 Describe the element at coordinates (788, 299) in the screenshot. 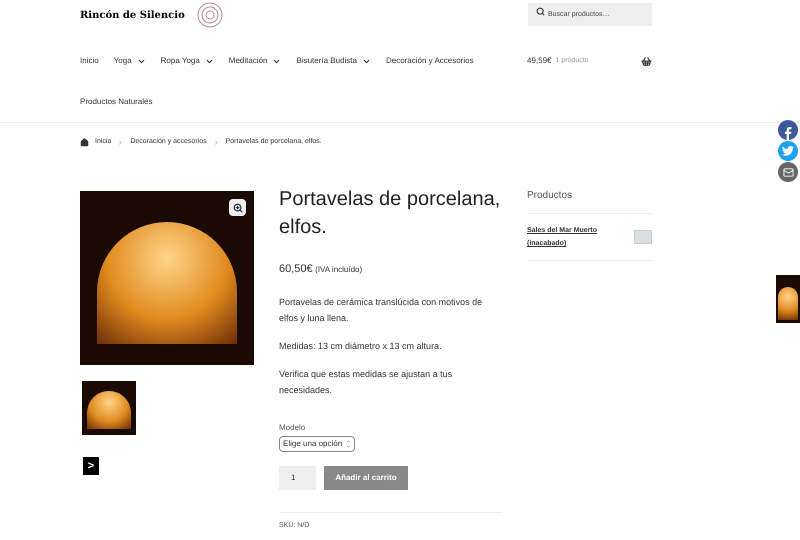

I see `side-photo` at that location.